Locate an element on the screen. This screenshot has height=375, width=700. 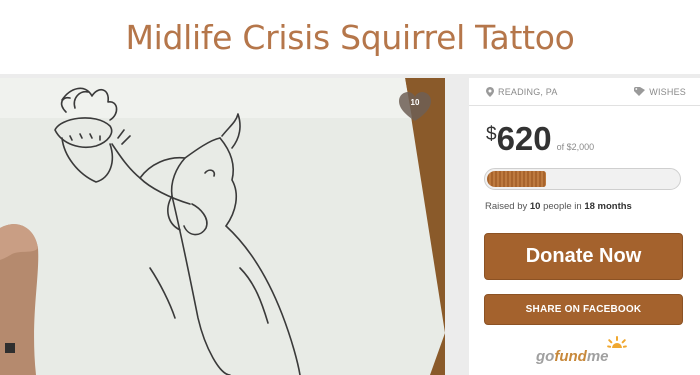
people-count: 10 is located at coordinates (535, 206).